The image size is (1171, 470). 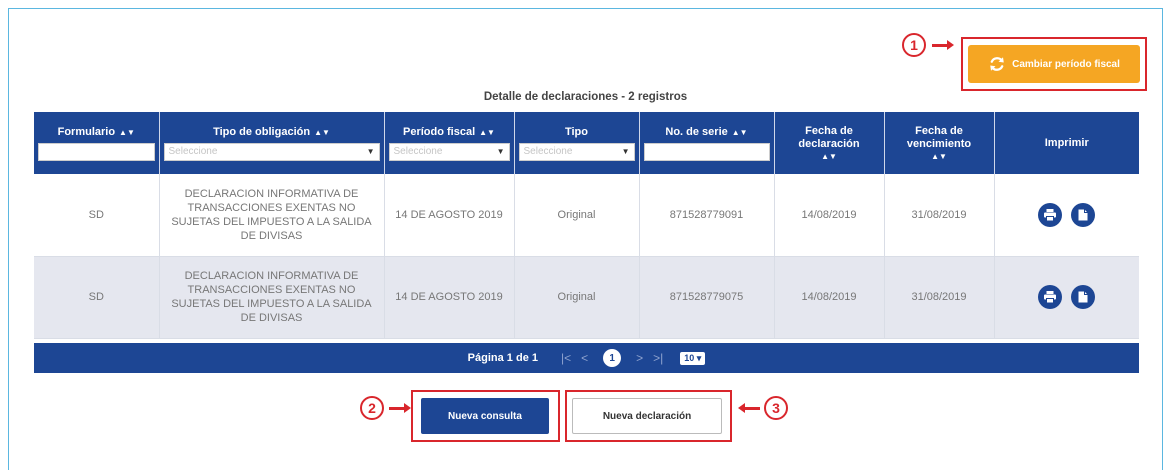 What do you see at coordinates (939, 137) in the screenshot?
I see `column-label: Fecha de vencimiento` at bounding box center [939, 137].